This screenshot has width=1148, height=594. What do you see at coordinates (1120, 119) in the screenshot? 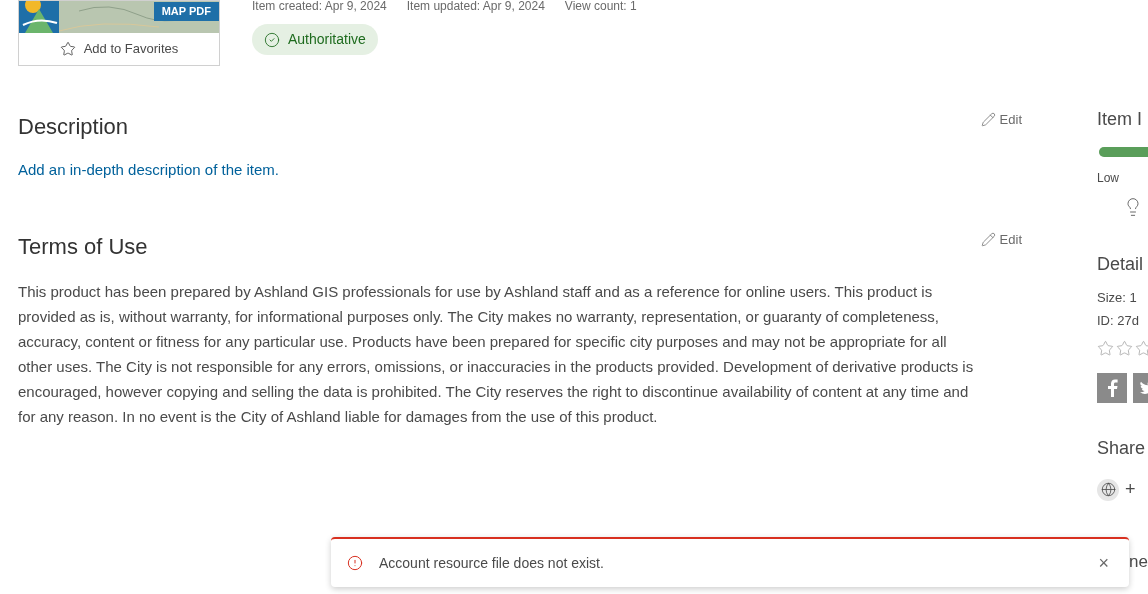
I see `panel-heading: Item I` at bounding box center [1120, 119].